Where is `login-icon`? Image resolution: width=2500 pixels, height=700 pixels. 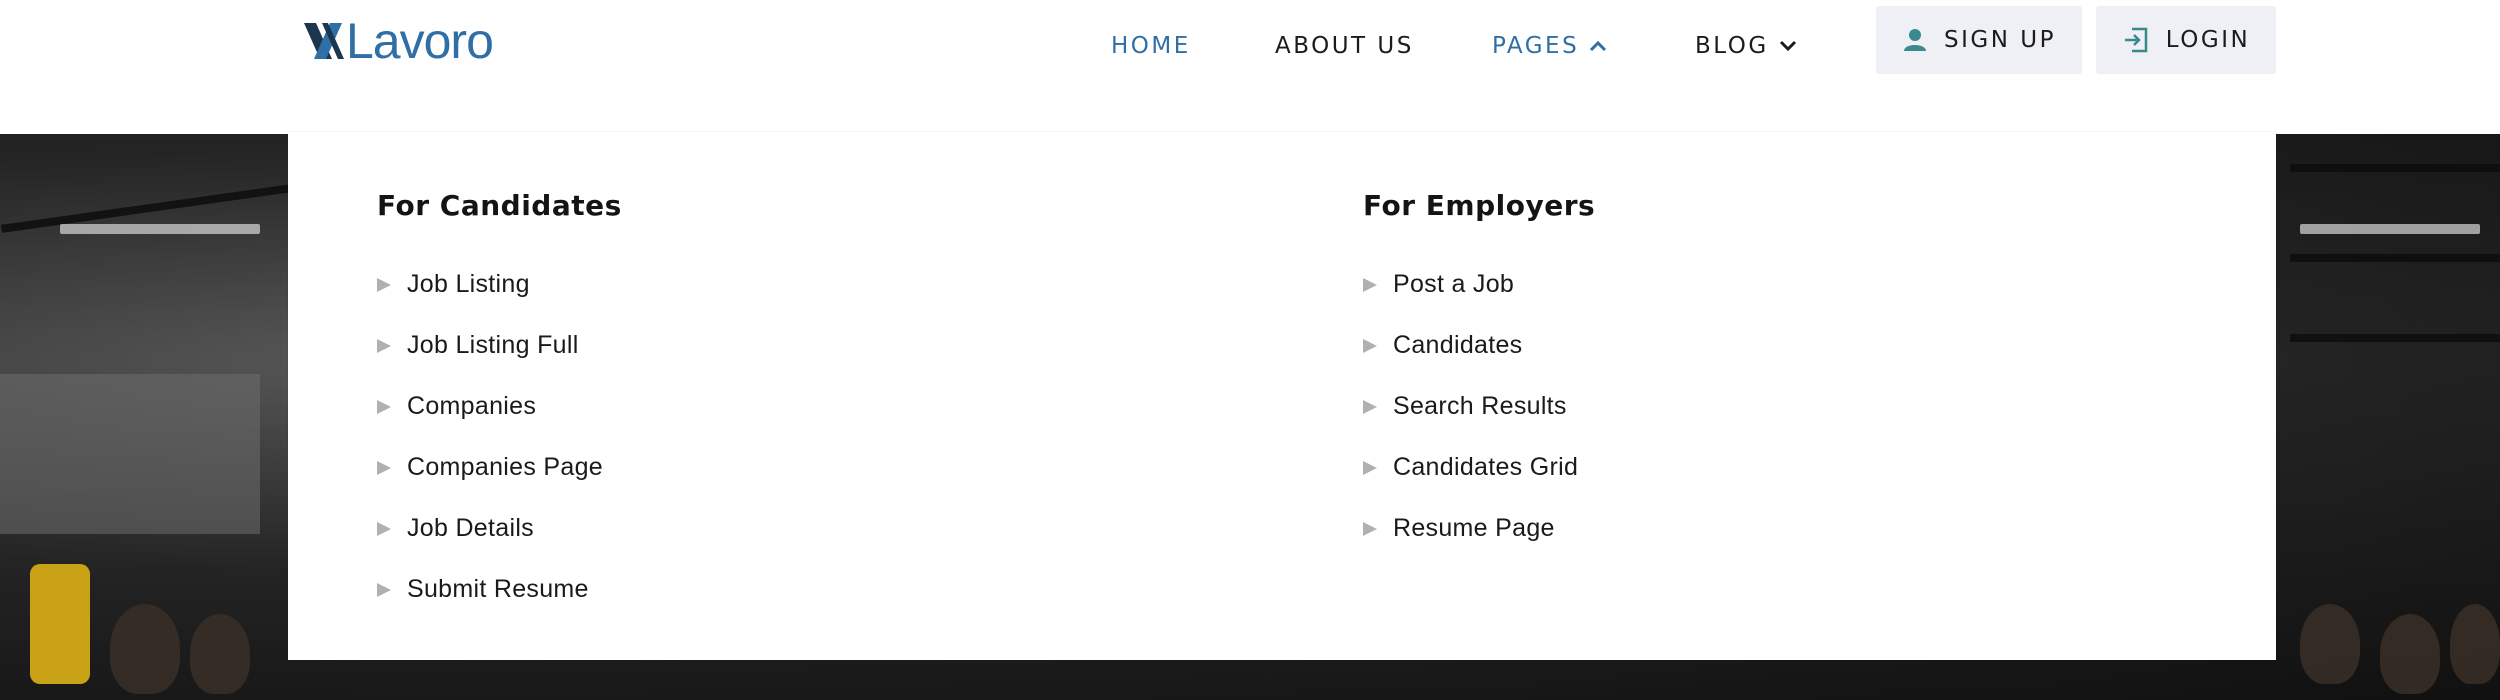
login-icon is located at coordinates (2136, 40).